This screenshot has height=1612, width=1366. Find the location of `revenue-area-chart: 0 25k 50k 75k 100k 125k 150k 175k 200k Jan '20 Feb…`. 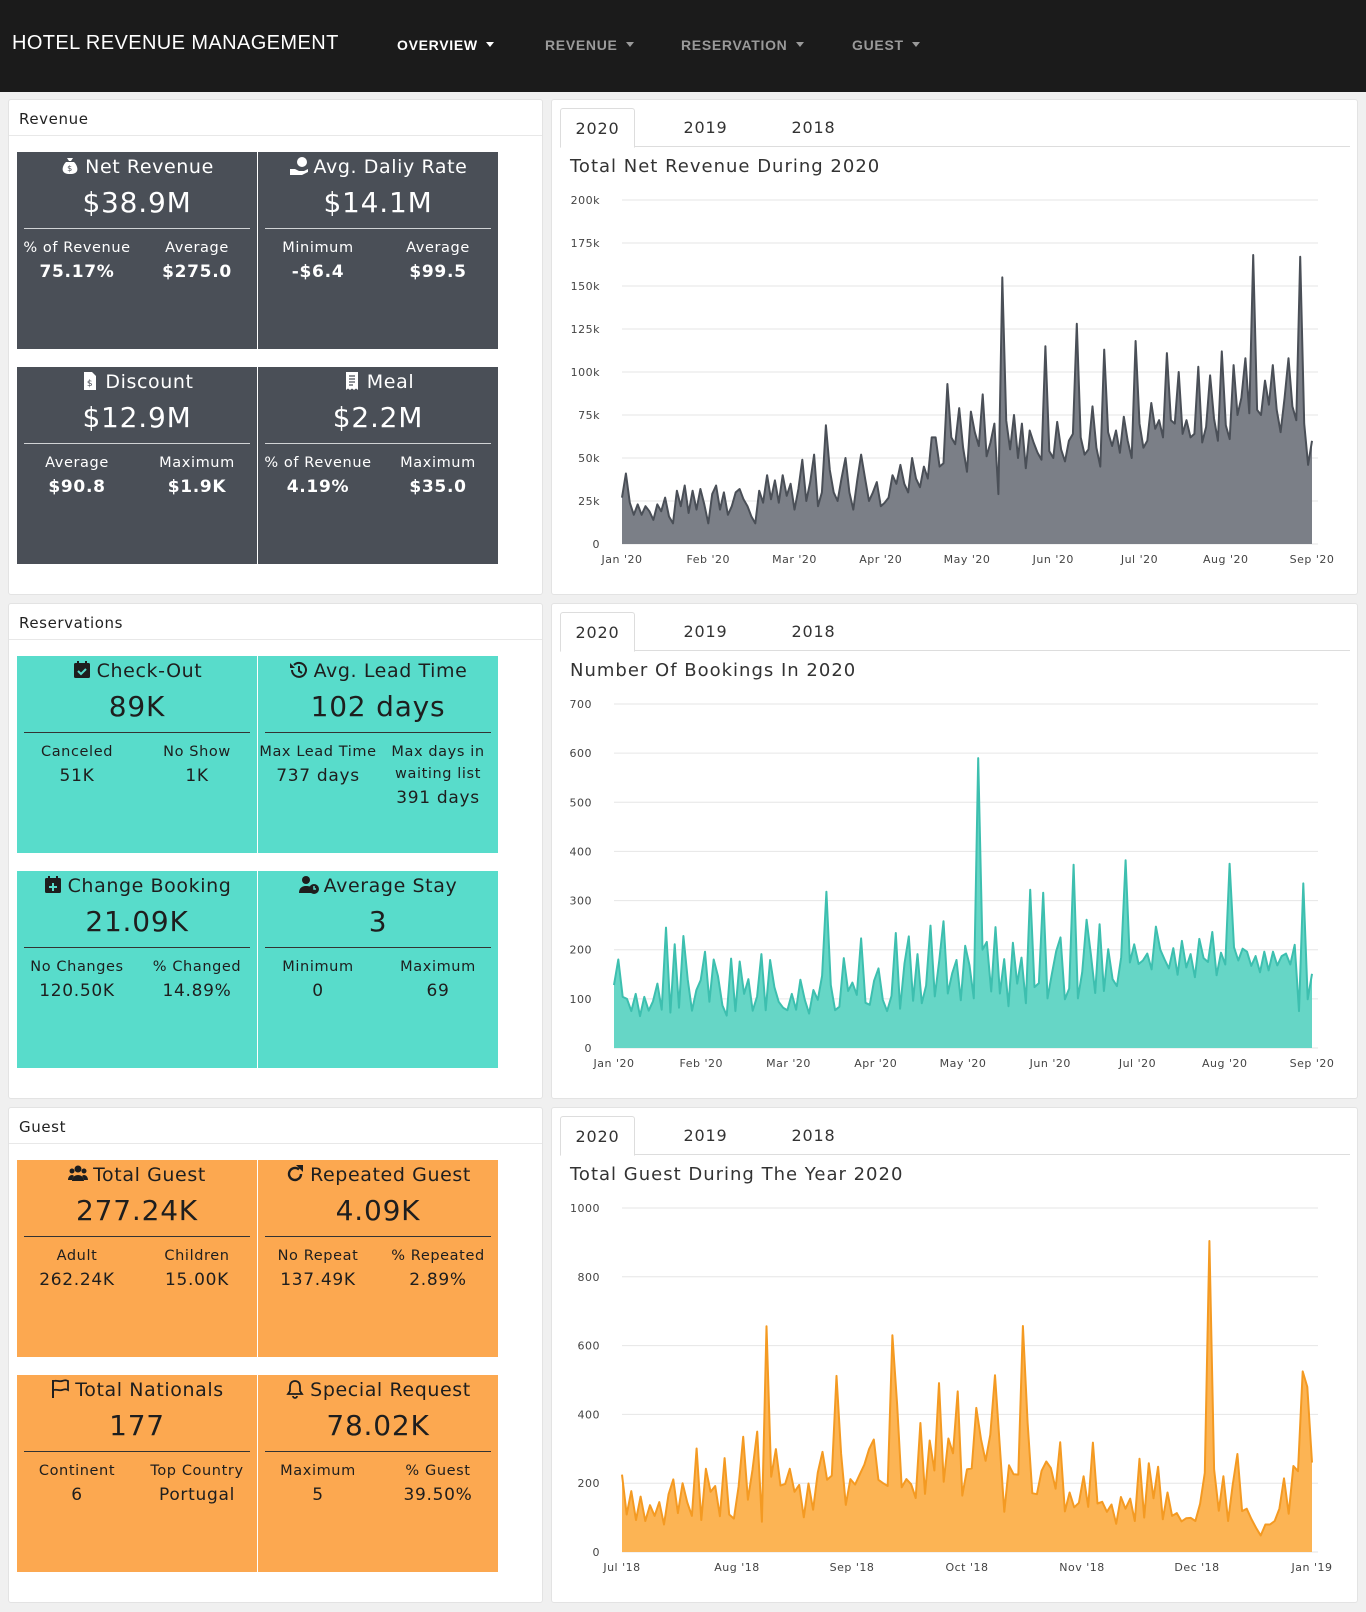

revenue-area-chart: 0 25k 50k 75k 100k 125k 150k 175k 200k Jan '20 Feb… is located at coordinates (952, 380).